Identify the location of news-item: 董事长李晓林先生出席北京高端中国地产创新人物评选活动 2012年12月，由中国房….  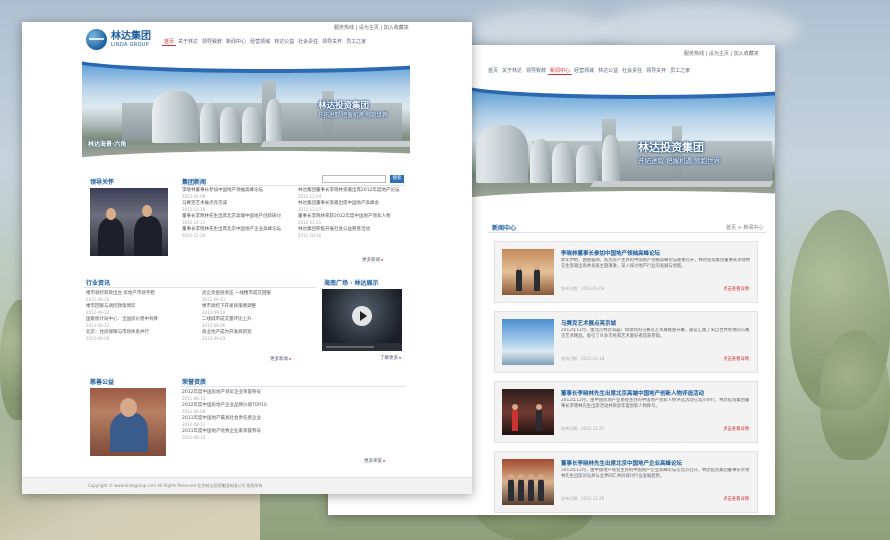
(626, 412).